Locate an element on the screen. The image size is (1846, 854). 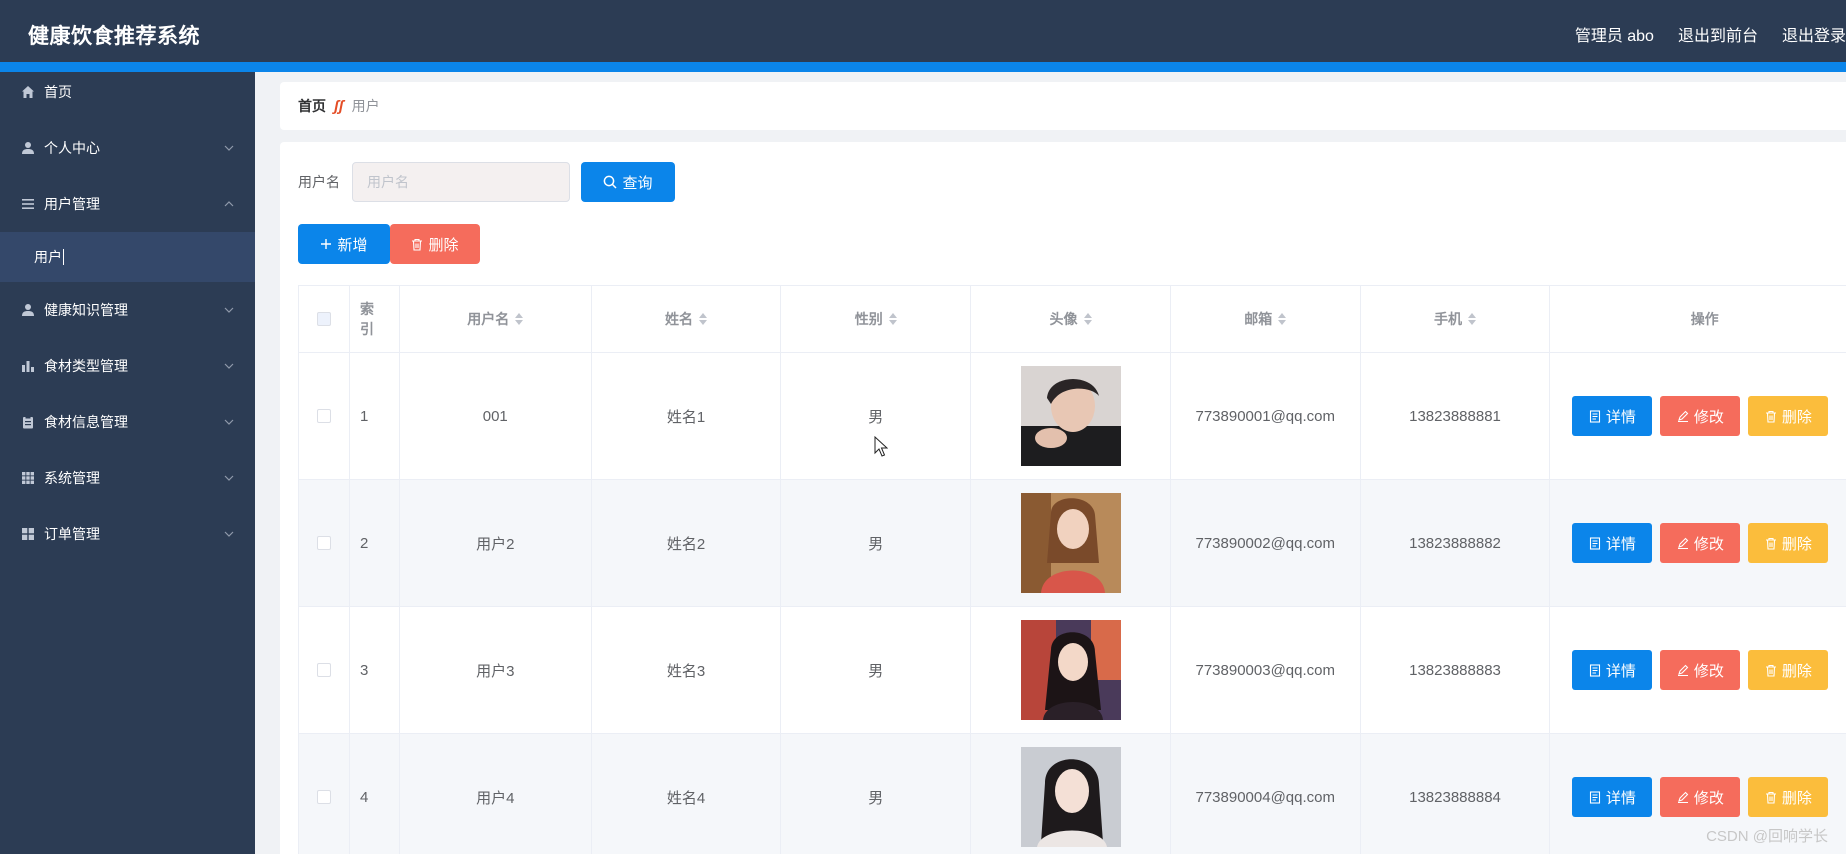
document-icon is located at coordinates (1594, 543).